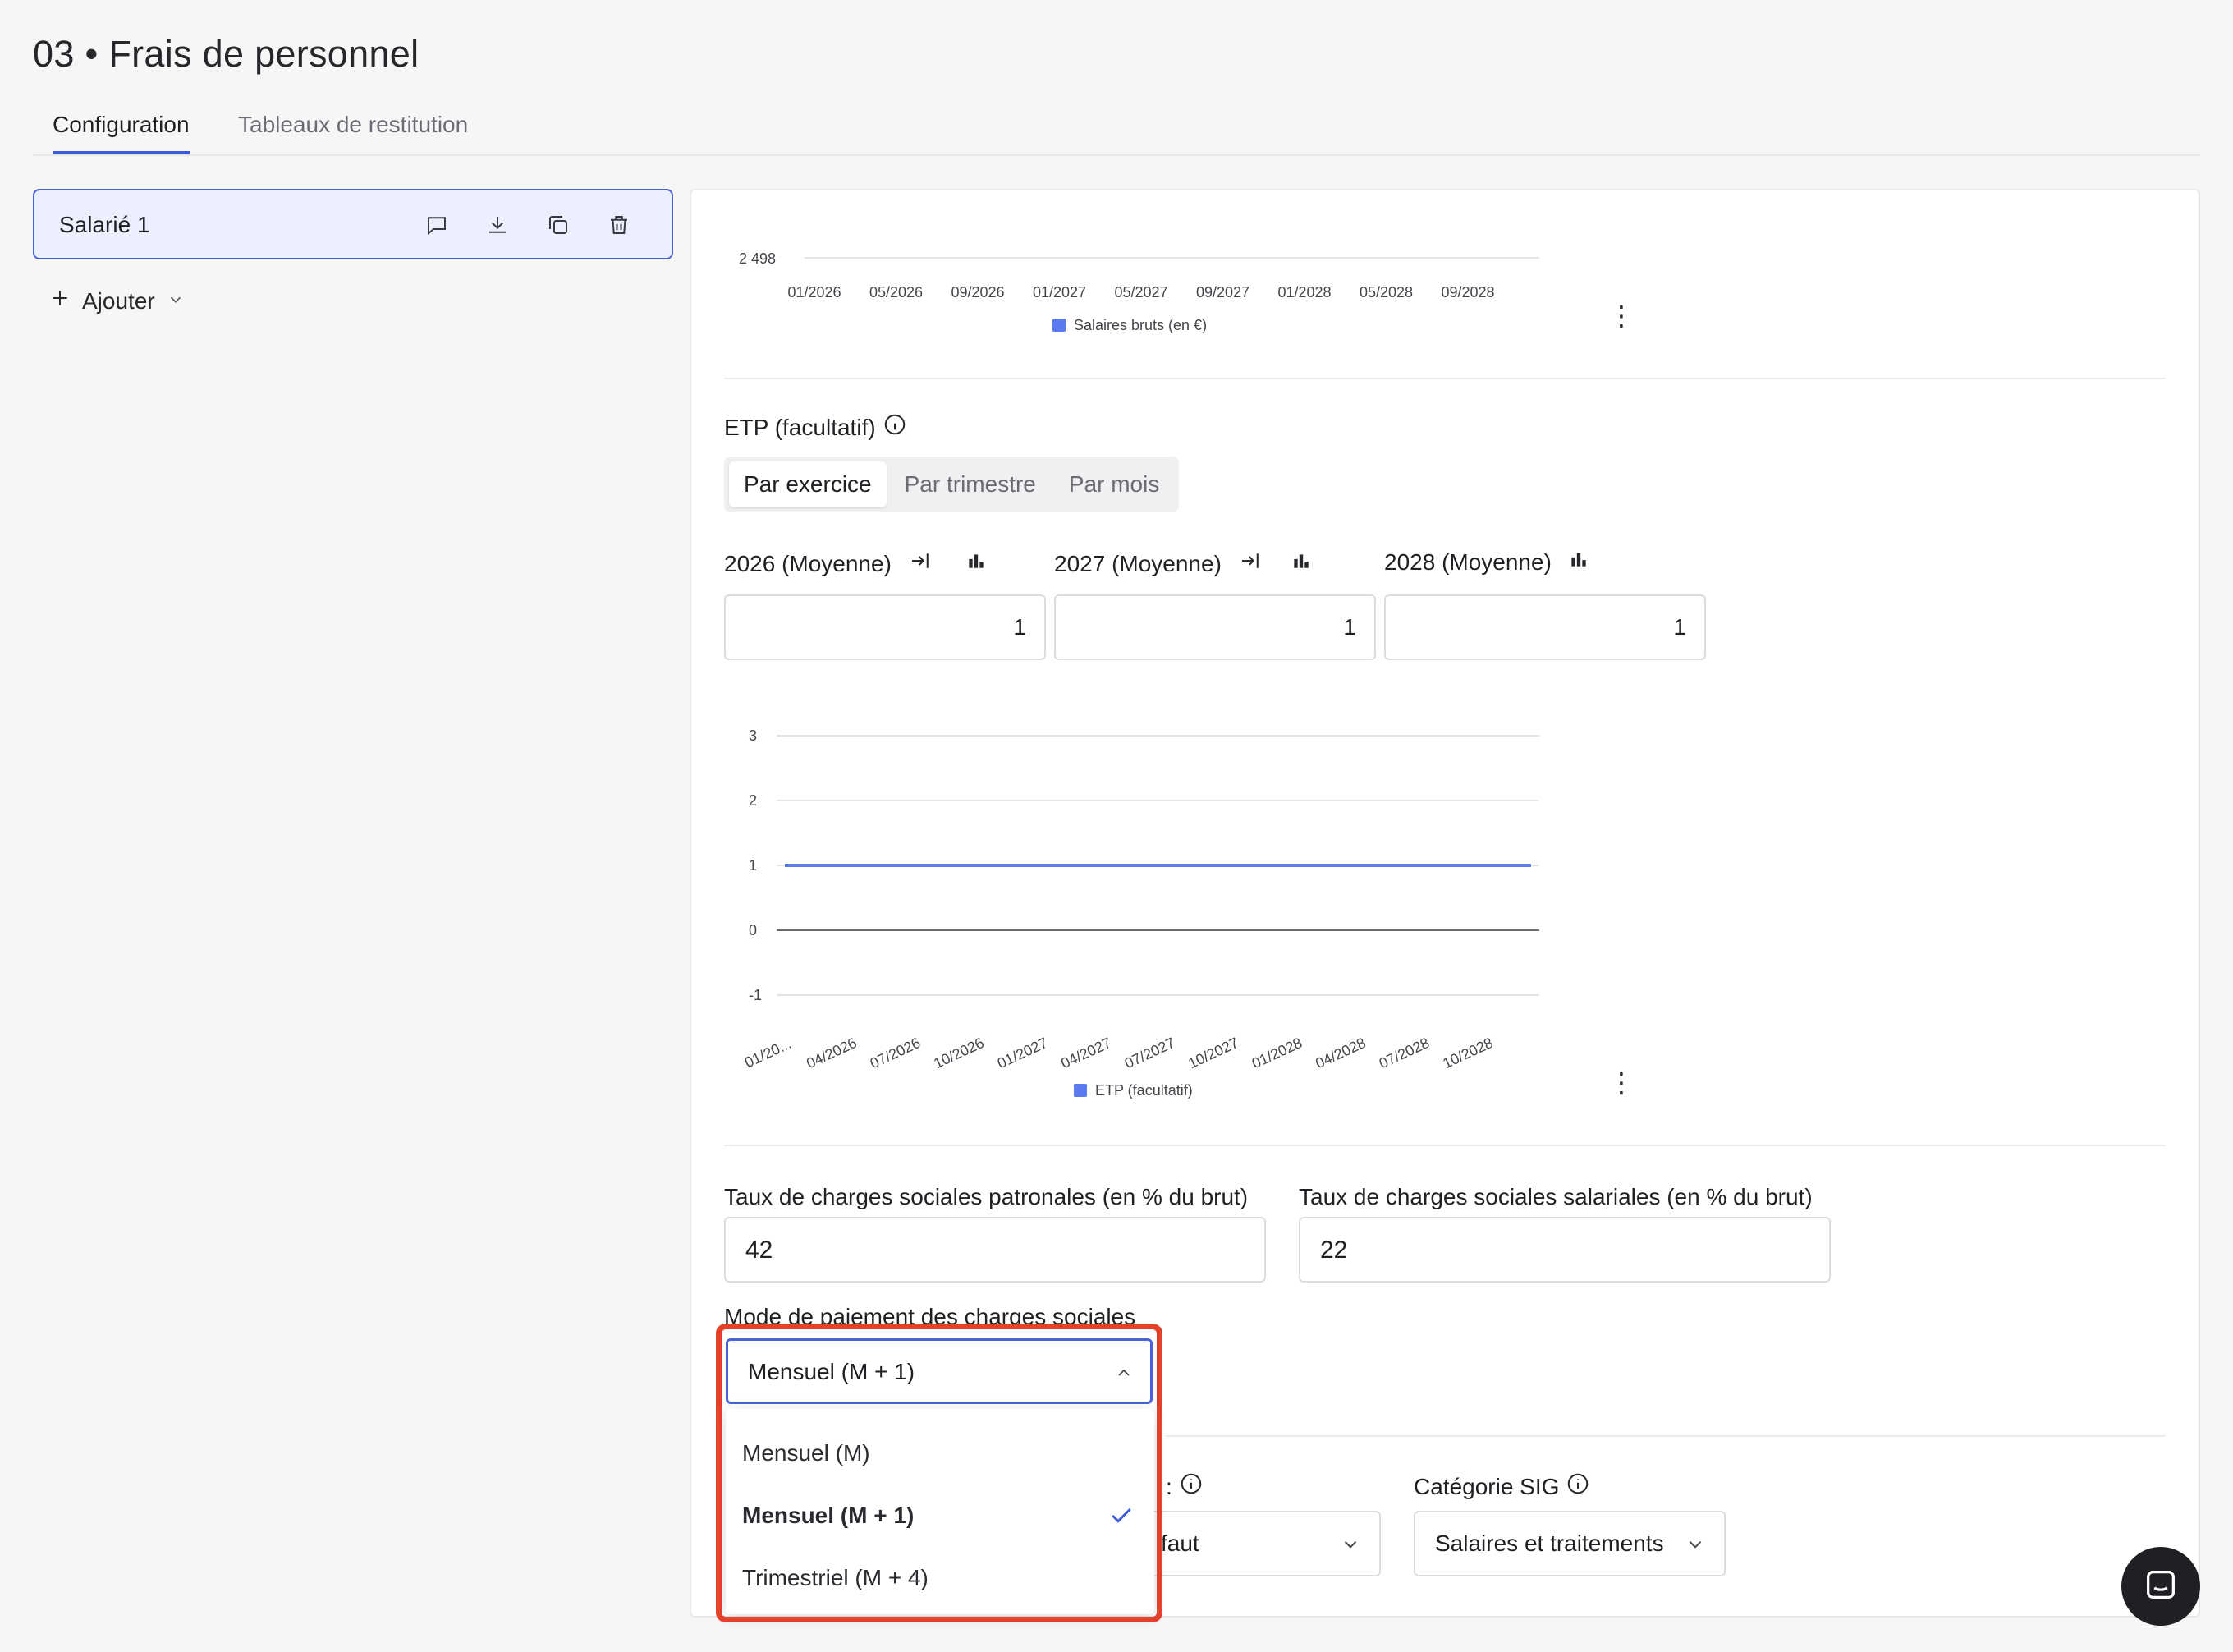 The image size is (2233, 1652). Describe the element at coordinates (959, 1053) in the screenshot. I see `x-tick-label: 10/2026` at that location.